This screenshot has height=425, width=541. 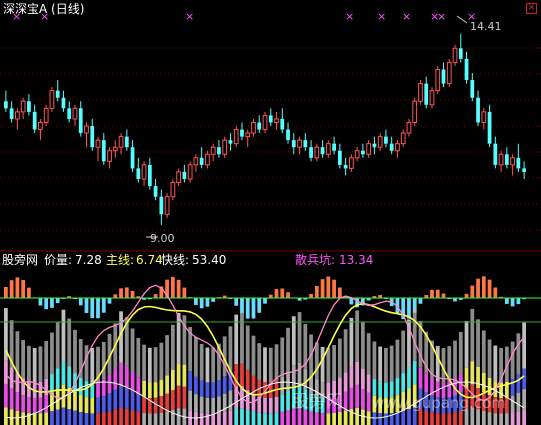 I want to click on fast-label: 快线:, so click(x=175, y=260).